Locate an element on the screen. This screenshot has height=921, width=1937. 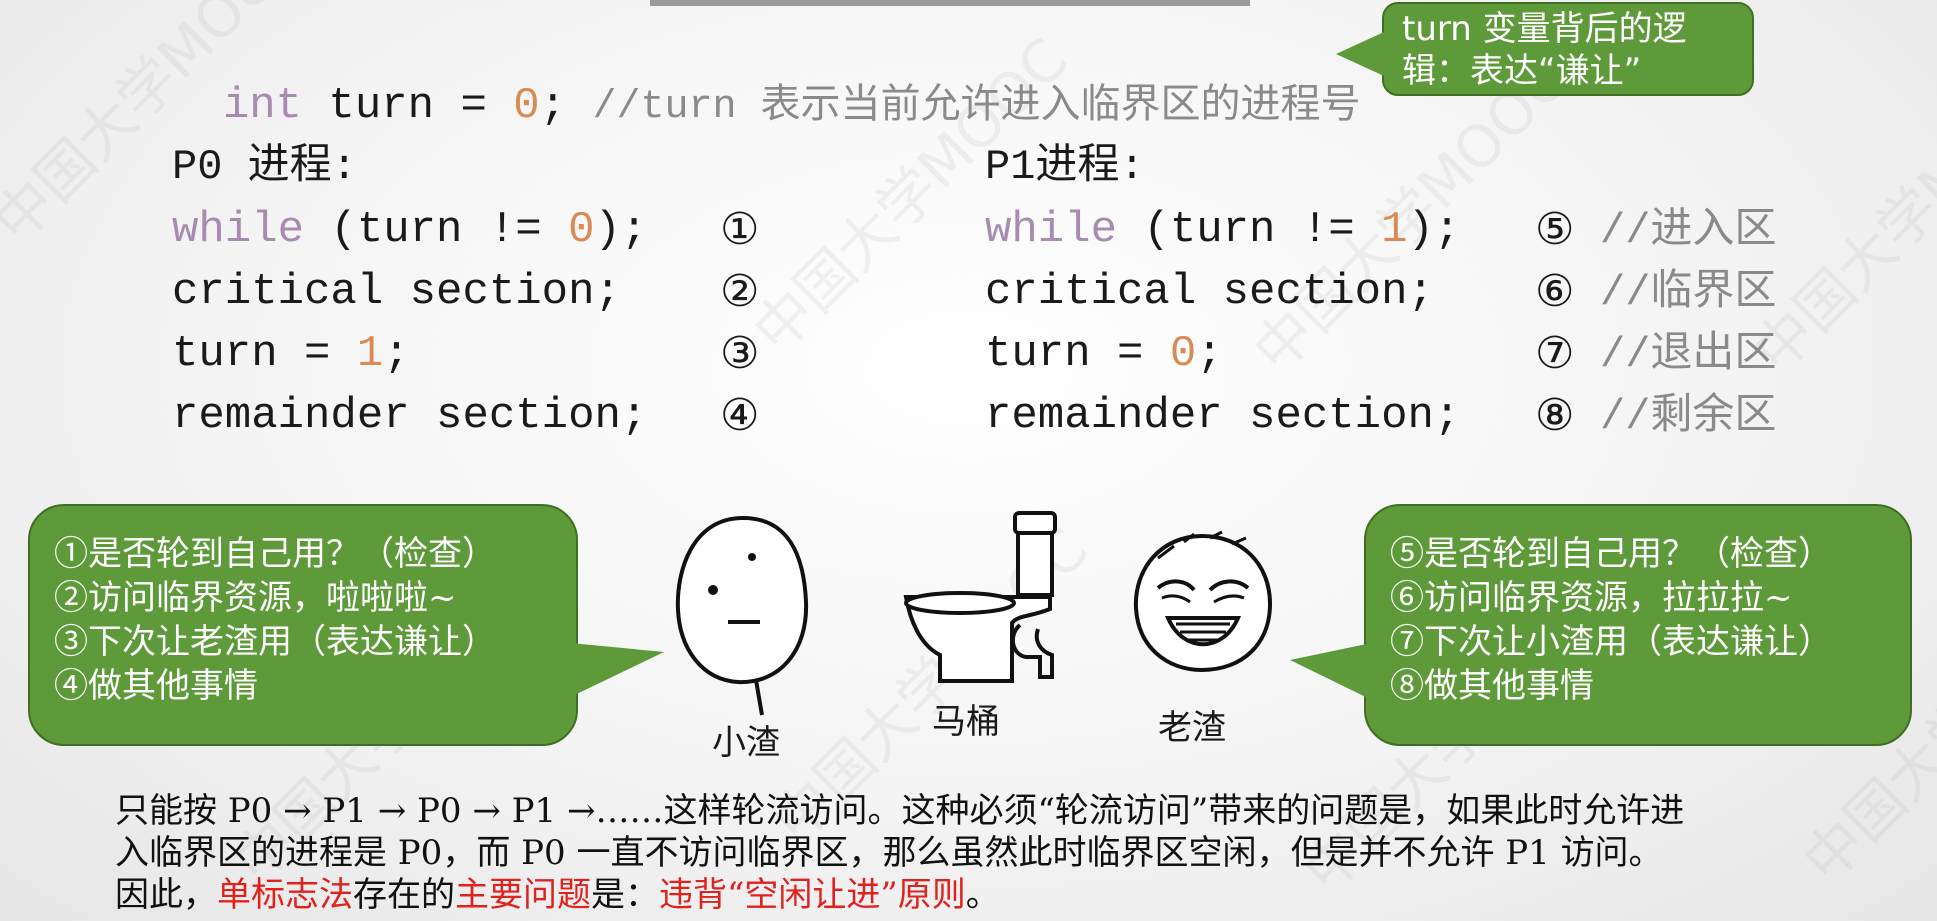
step-marker: ④ is located at coordinates (740, 415).